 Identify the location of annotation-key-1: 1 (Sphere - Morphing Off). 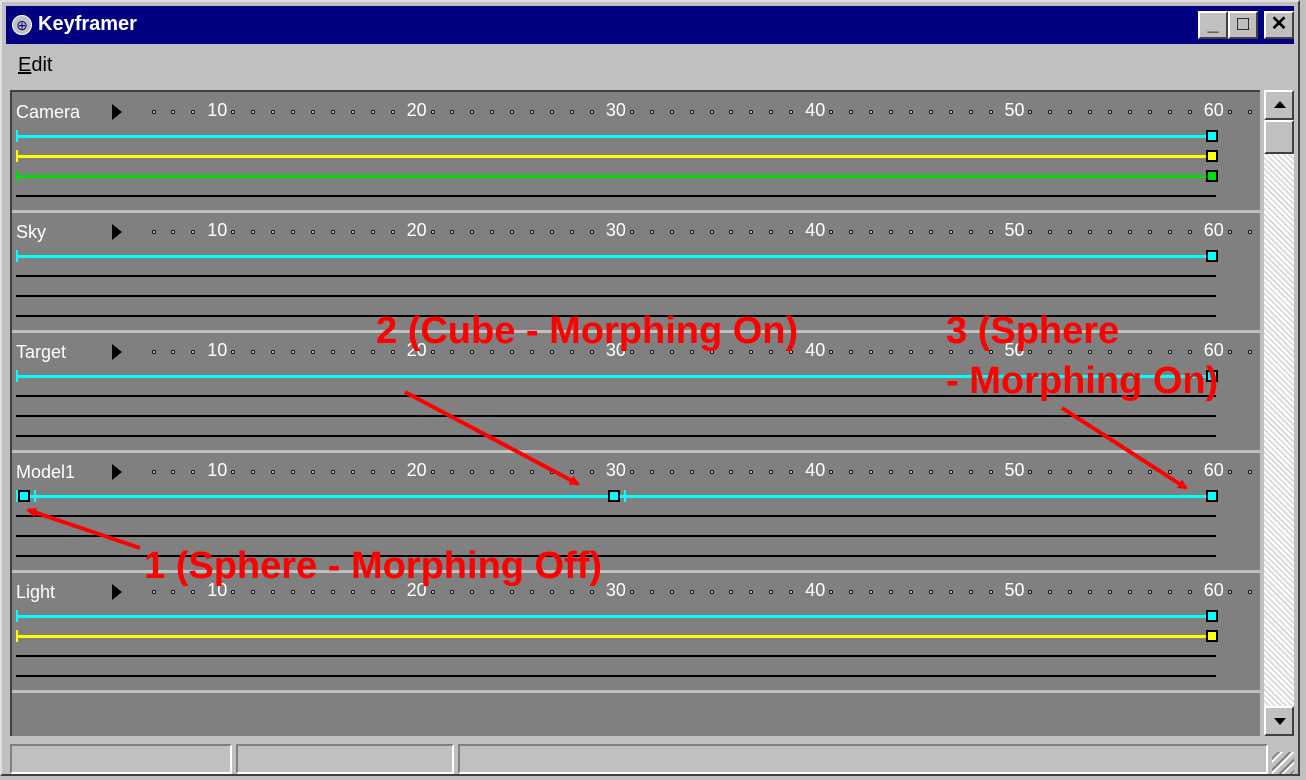
(373, 566).